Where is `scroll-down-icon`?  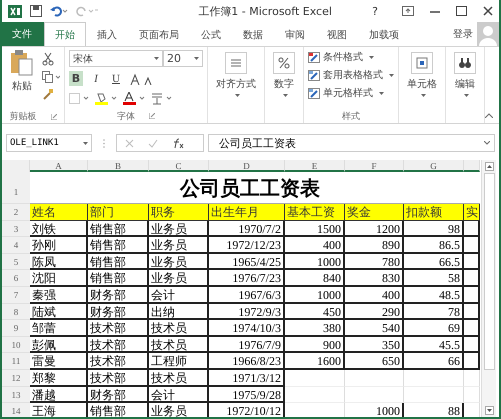 scroll-down-icon is located at coordinates (489, 410).